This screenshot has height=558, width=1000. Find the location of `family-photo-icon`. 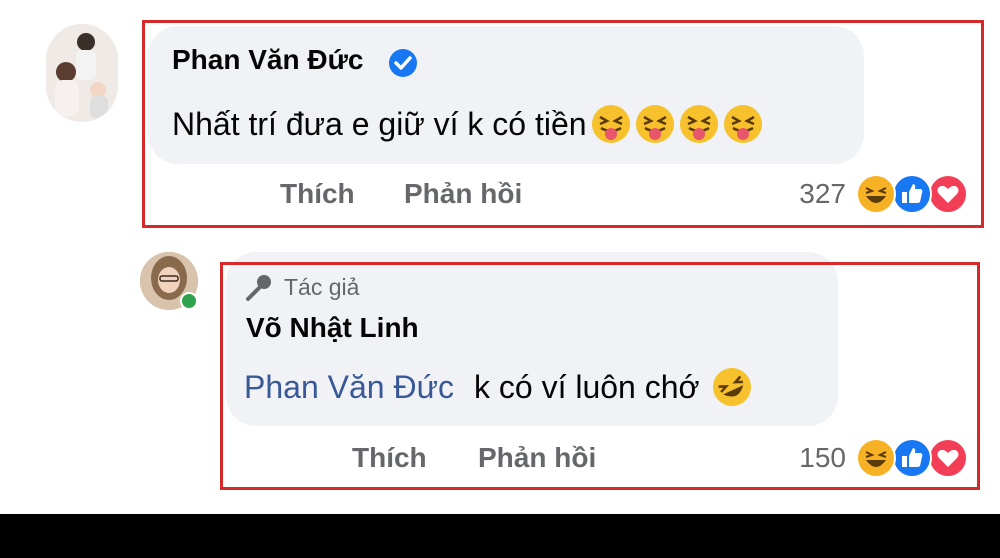

family-photo-icon is located at coordinates (82, 73).